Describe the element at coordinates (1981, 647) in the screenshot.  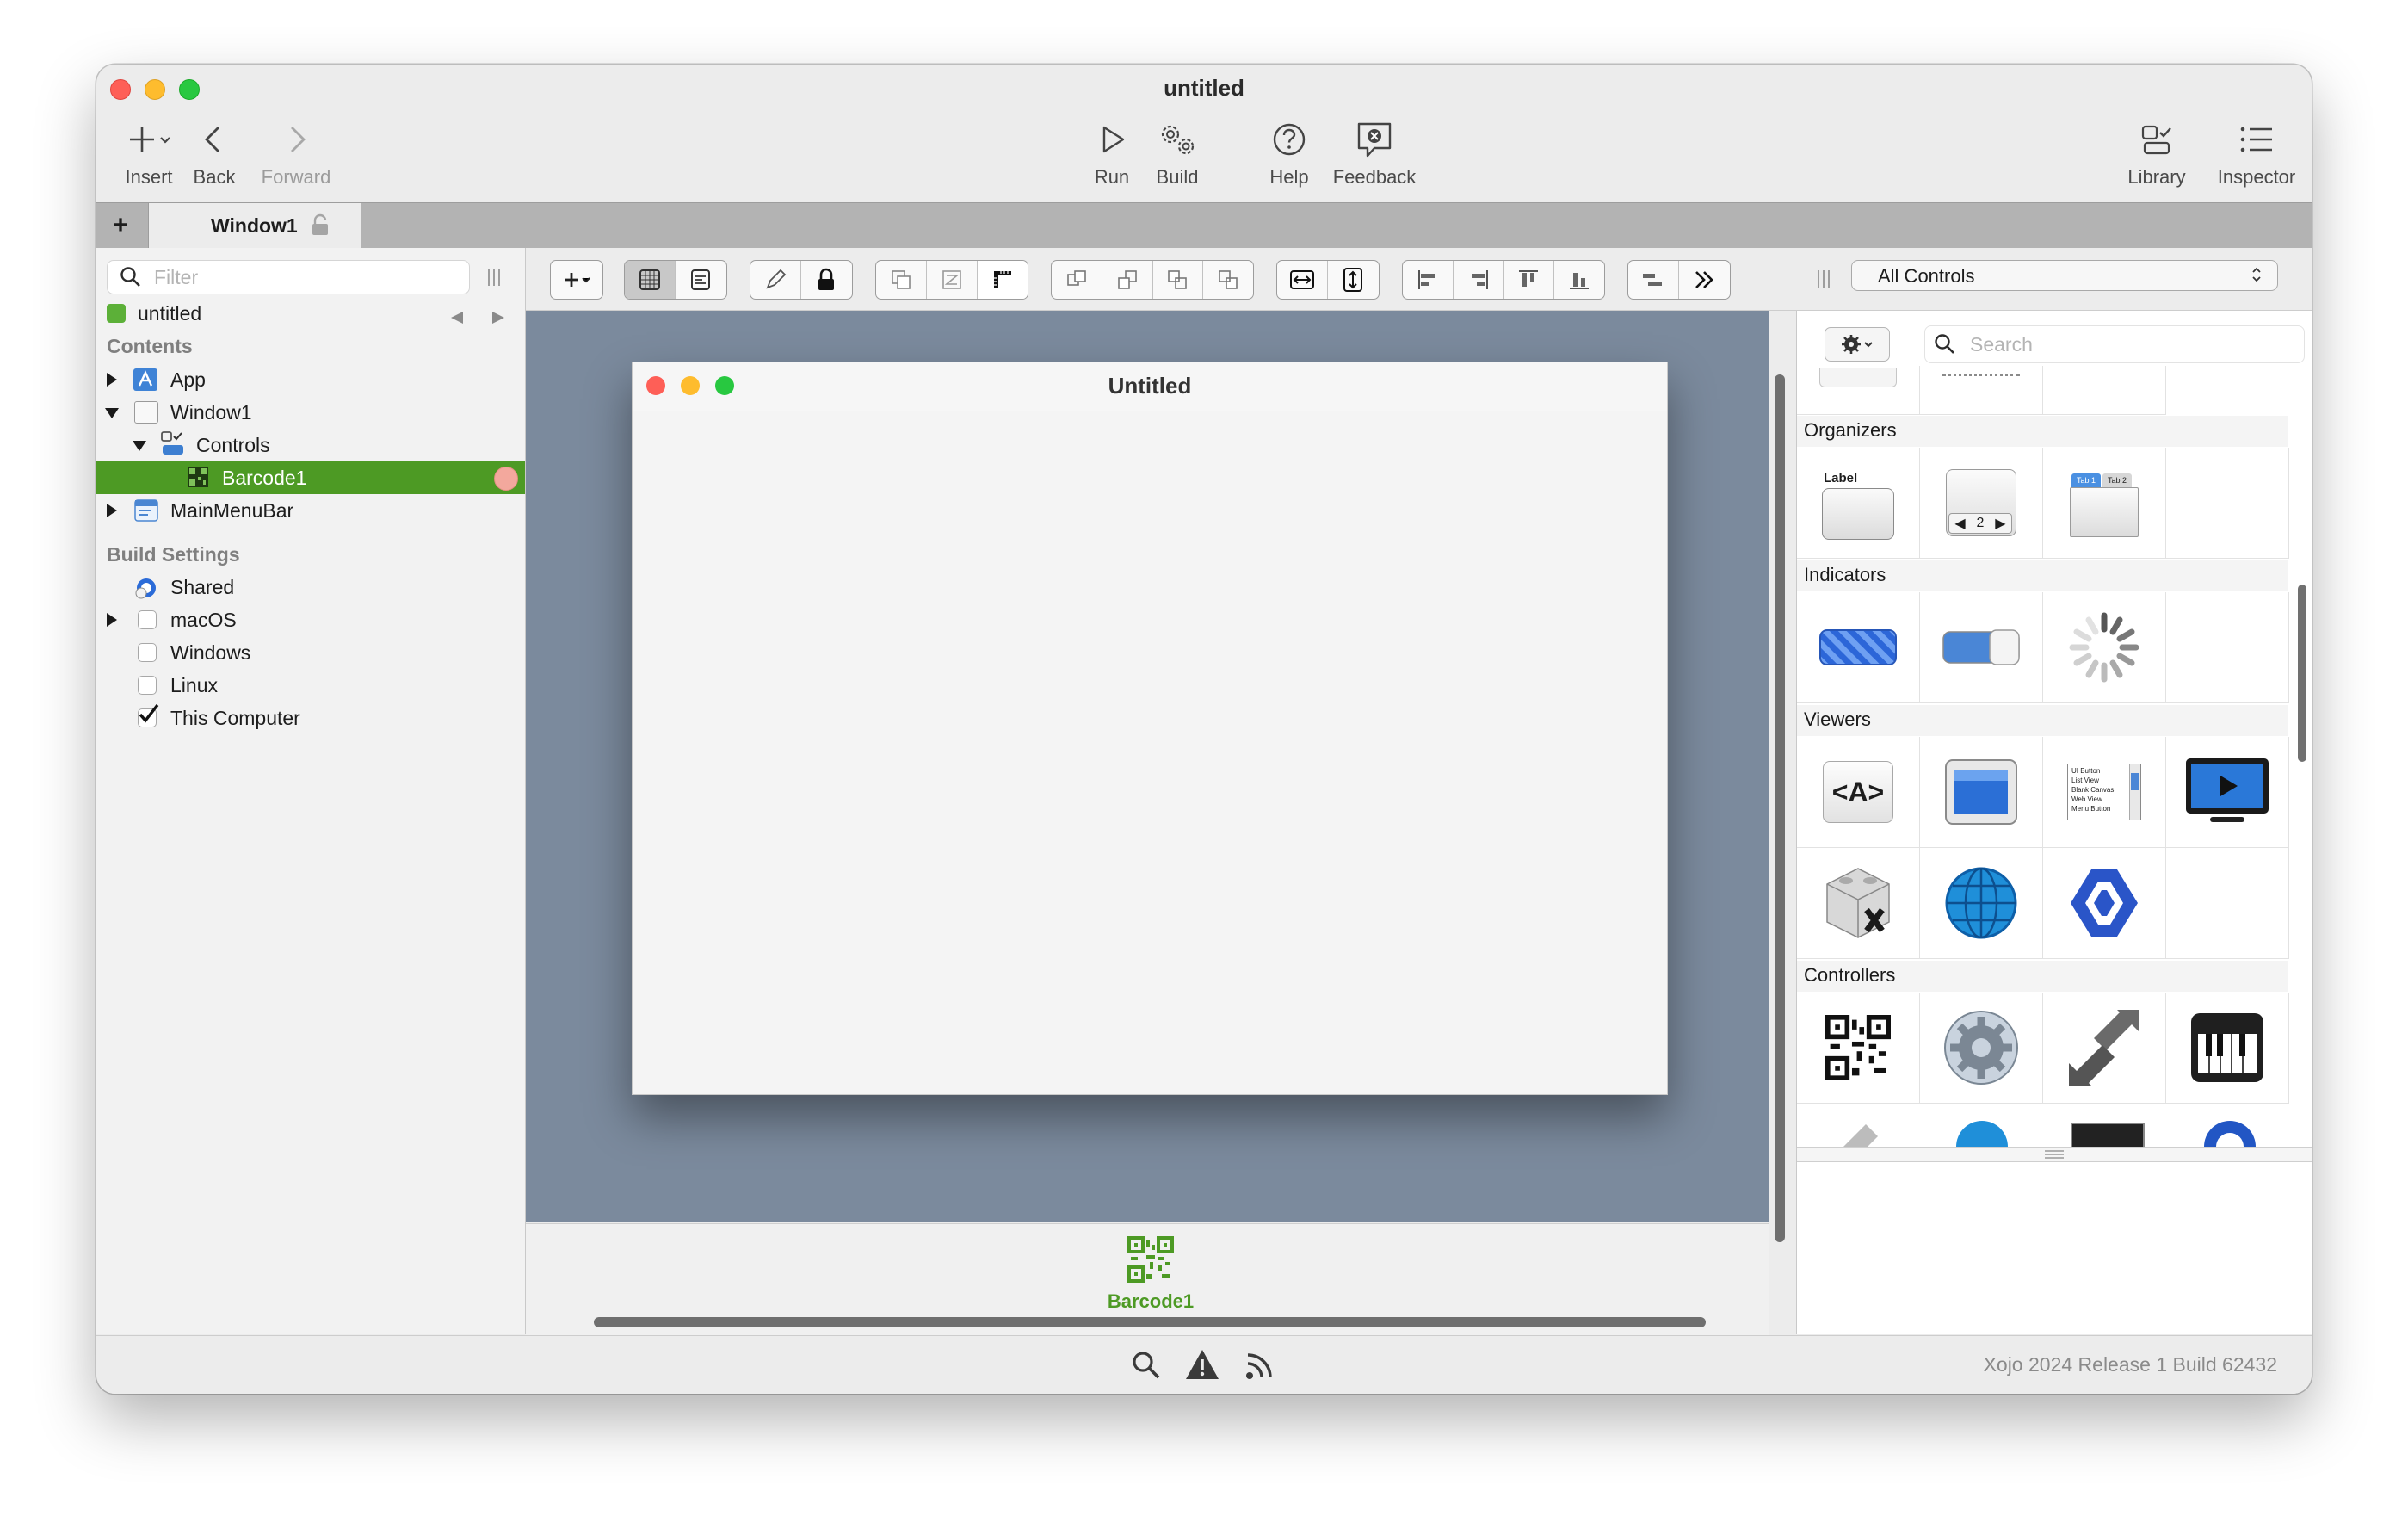
I see `library-item-switch` at that location.